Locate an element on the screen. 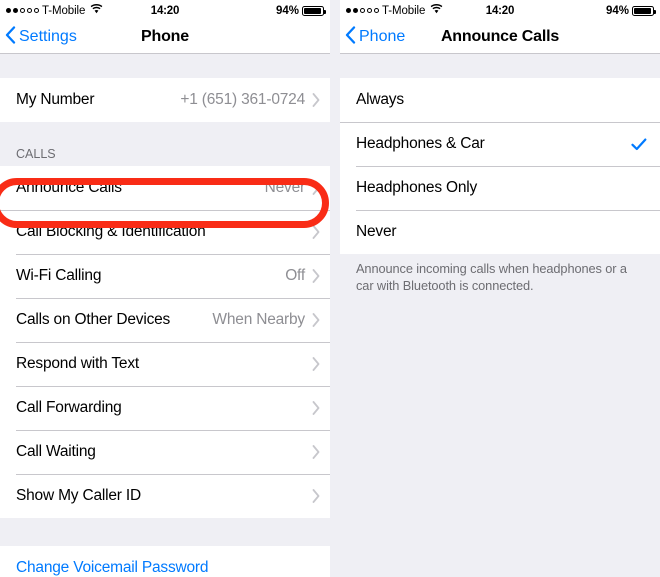  checkmark-icon is located at coordinates (639, 144).